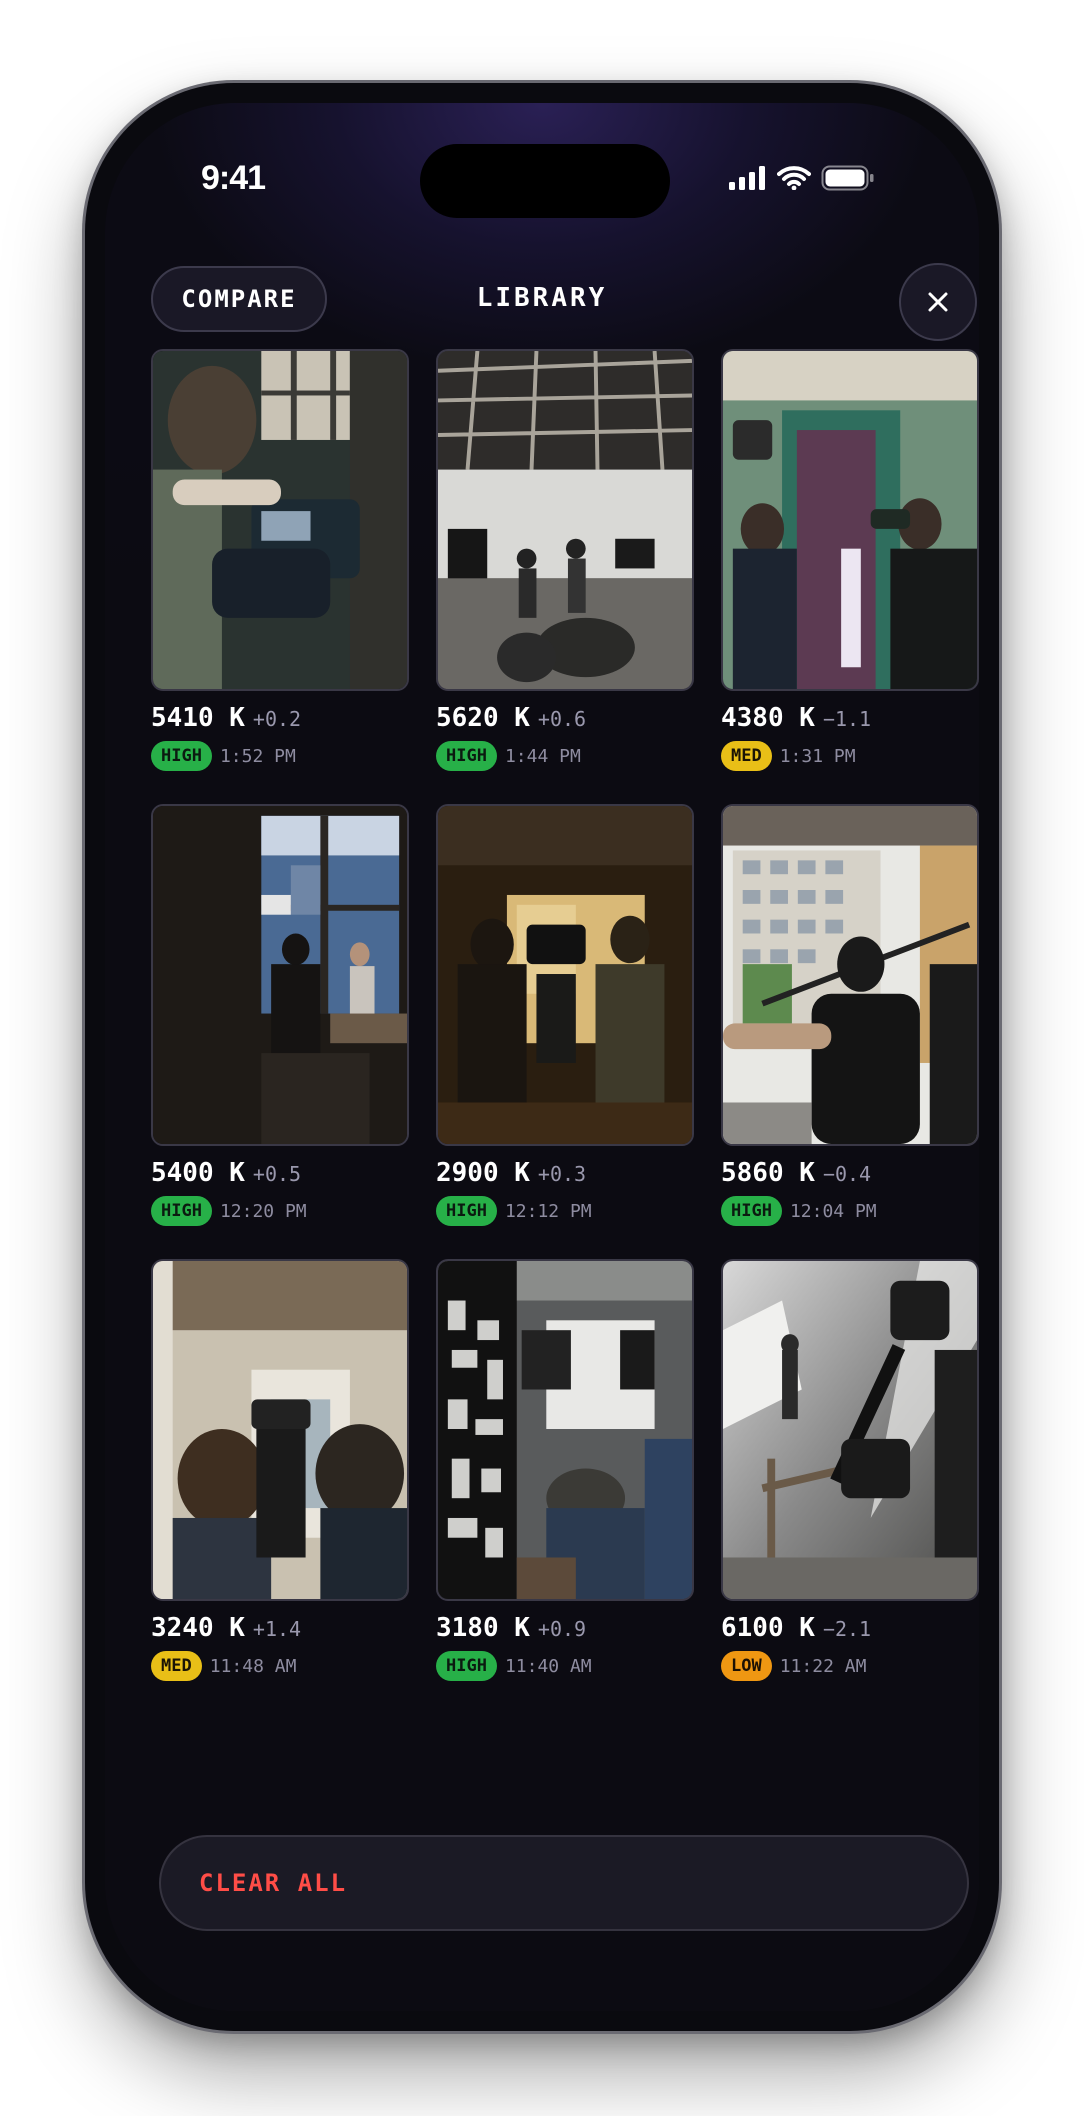  What do you see at coordinates (562, 719) in the screenshot?
I see `tint-delta: +0.6` at bounding box center [562, 719].